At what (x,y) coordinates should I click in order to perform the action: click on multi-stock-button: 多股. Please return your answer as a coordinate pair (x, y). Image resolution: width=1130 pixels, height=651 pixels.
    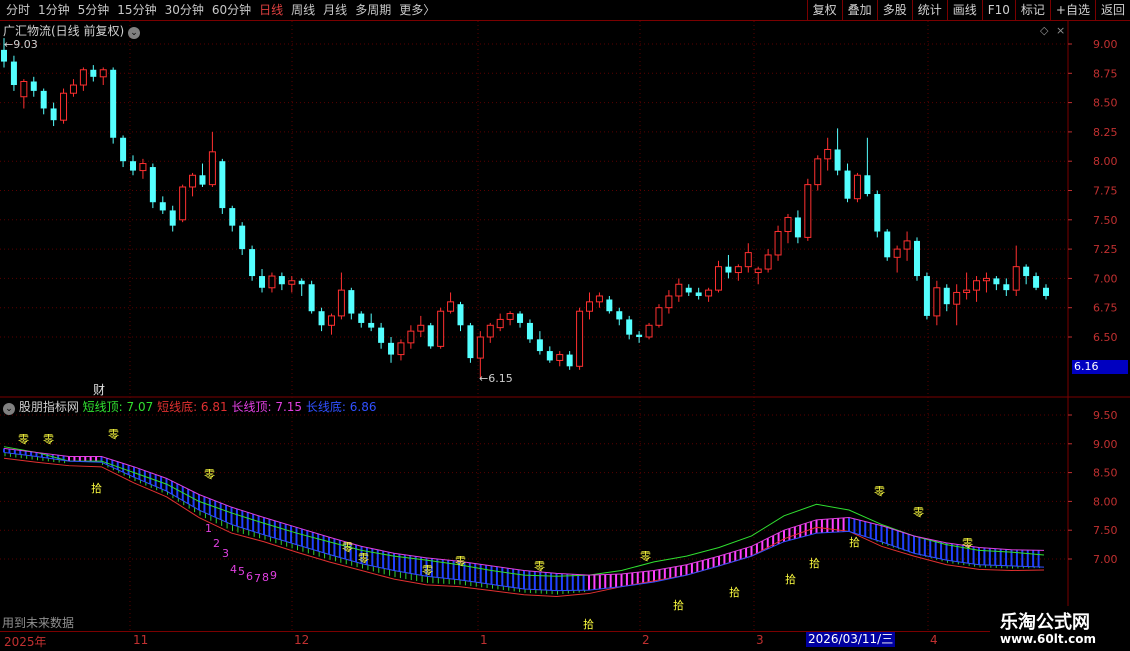
    Looking at the image, I should click on (894, 10).